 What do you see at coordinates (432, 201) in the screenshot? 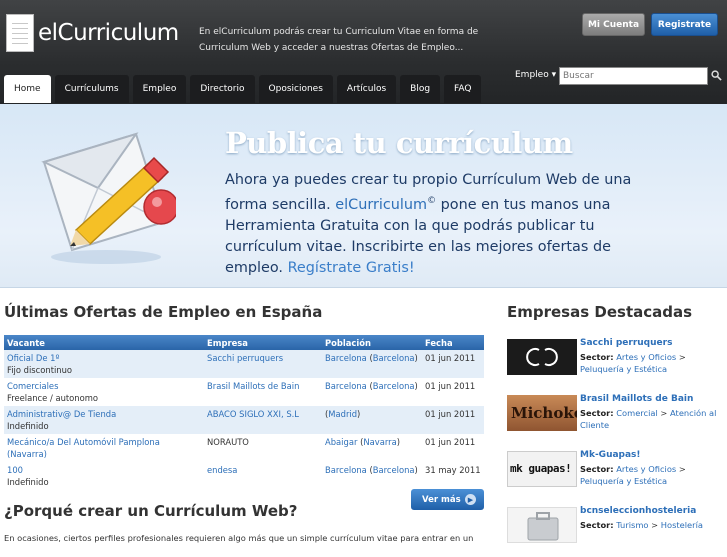
I see `copyright-mark: ©` at bounding box center [432, 201].